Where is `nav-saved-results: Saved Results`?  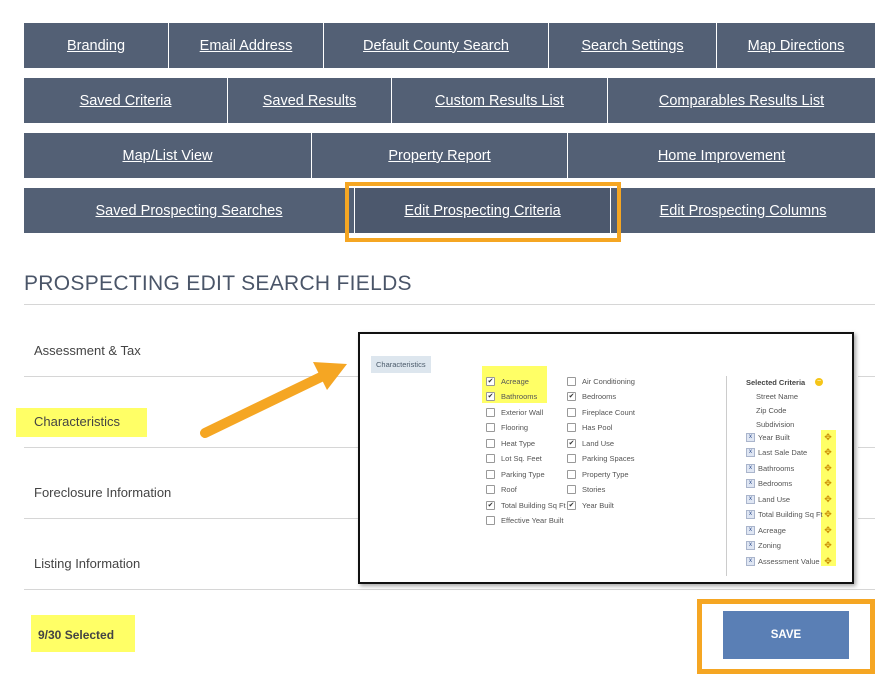 nav-saved-results: Saved Results is located at coordinates (310, 100).